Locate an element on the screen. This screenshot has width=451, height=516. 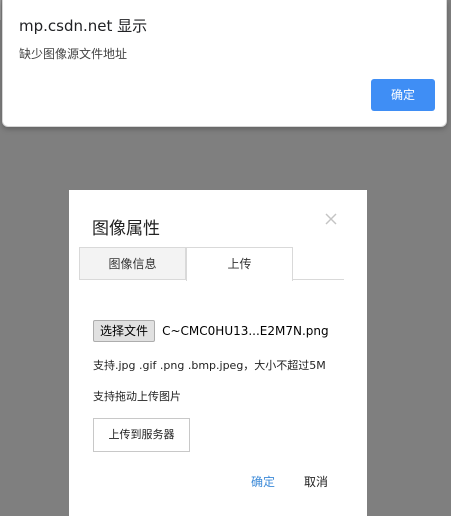
tab-image-info: 图像信息 is located at coordinates (132, 263).